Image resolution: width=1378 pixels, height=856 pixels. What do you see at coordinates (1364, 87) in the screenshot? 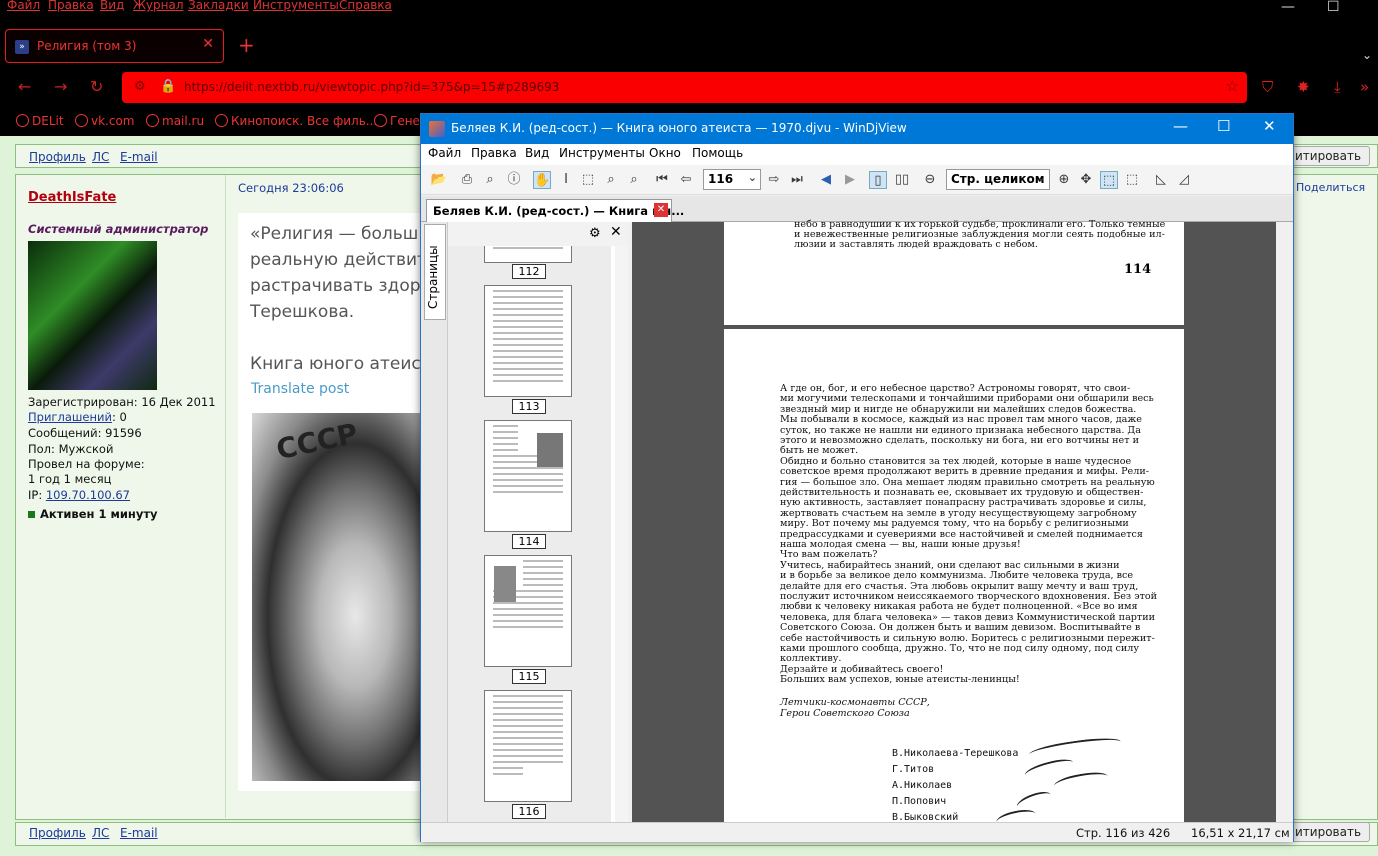
I see `overflow-menu-icon: »` at bounding box center [1364, 87].